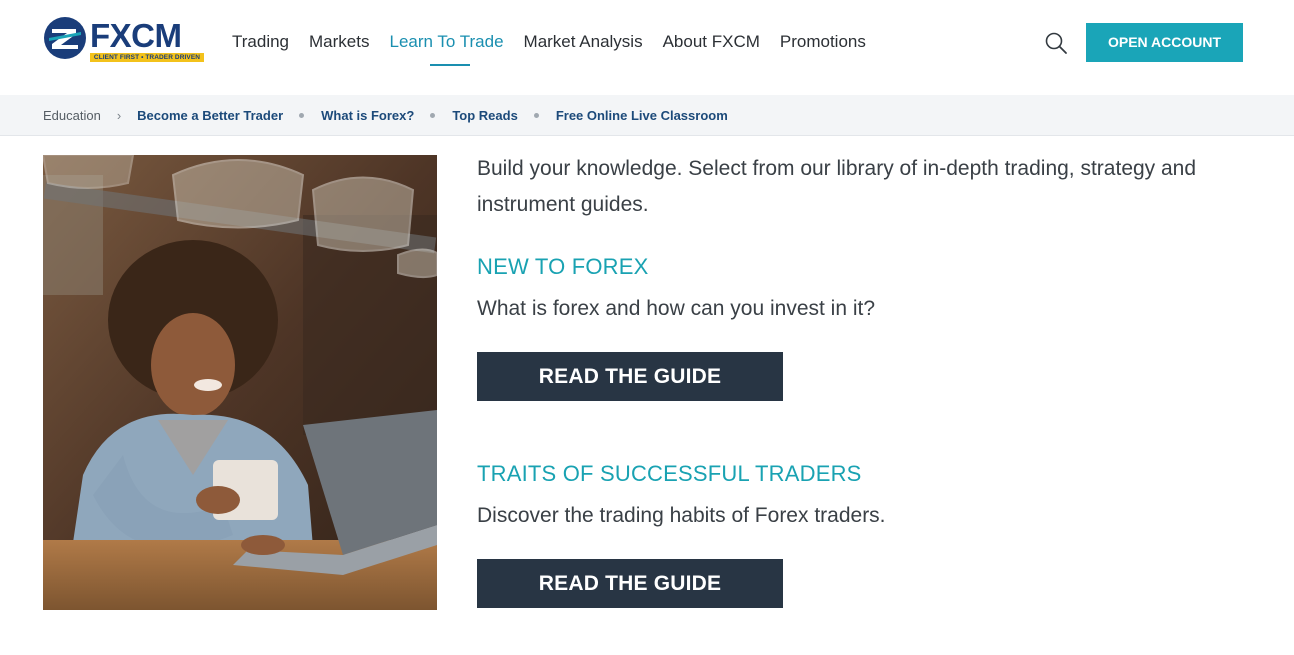  I want to click on nav-about-fxcm: About FXCM, so click(711, 42).